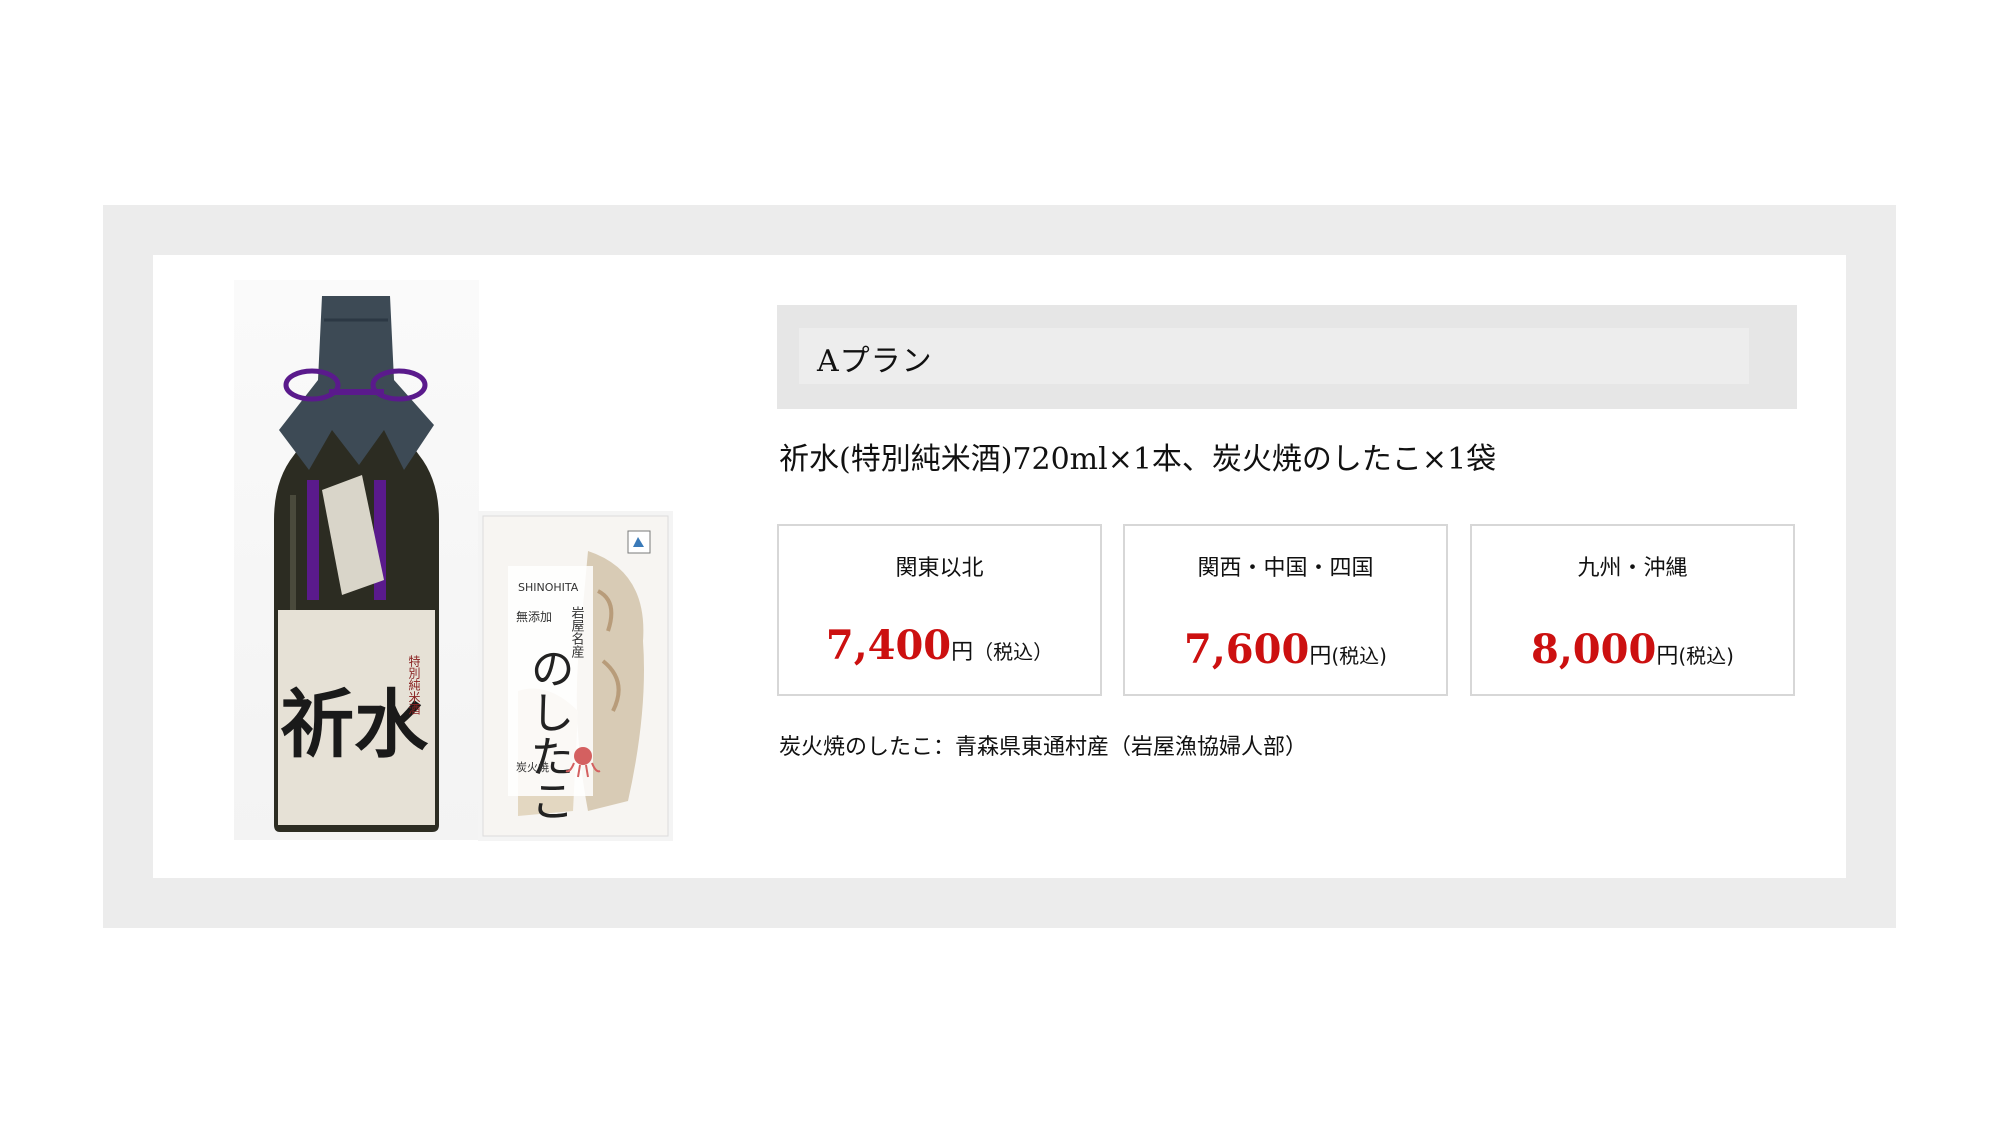 This screenshot has width=2000, height=1125. Describe the element at coordinates (939, 568) in the screenshot. I see `region-name: 関東以北` at that location.